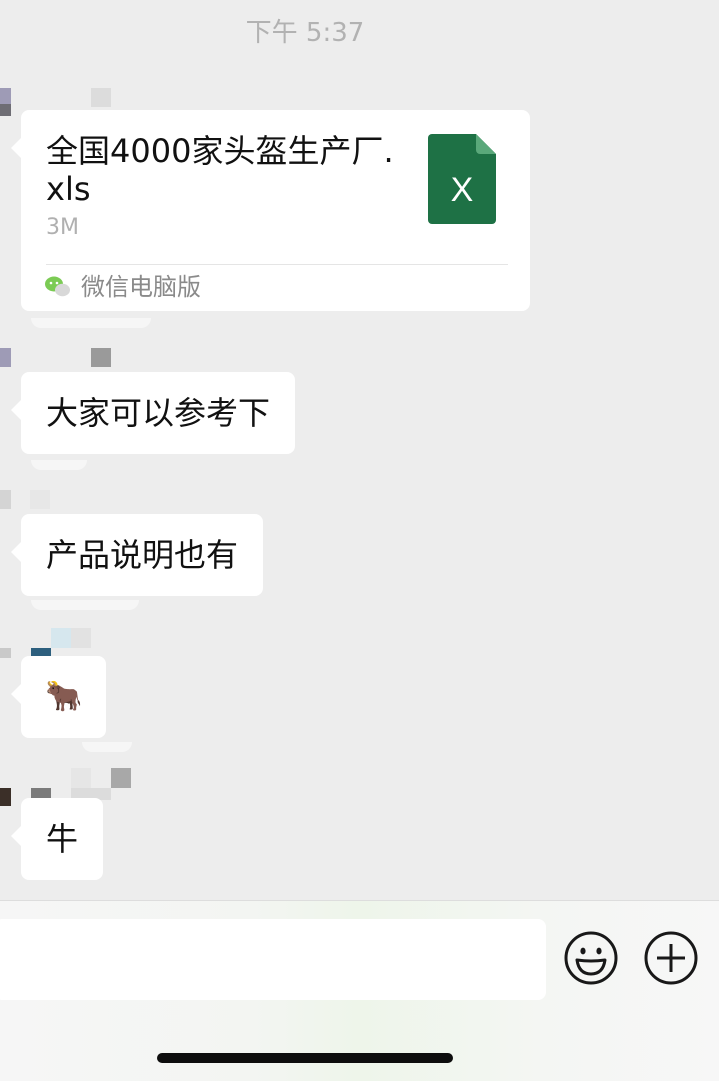 This screenshot has height=1081, width=719. Describe the element at coordinates (305, 33) in the screenshot. I see `message-timestamp: 下午 5:37` at that location.